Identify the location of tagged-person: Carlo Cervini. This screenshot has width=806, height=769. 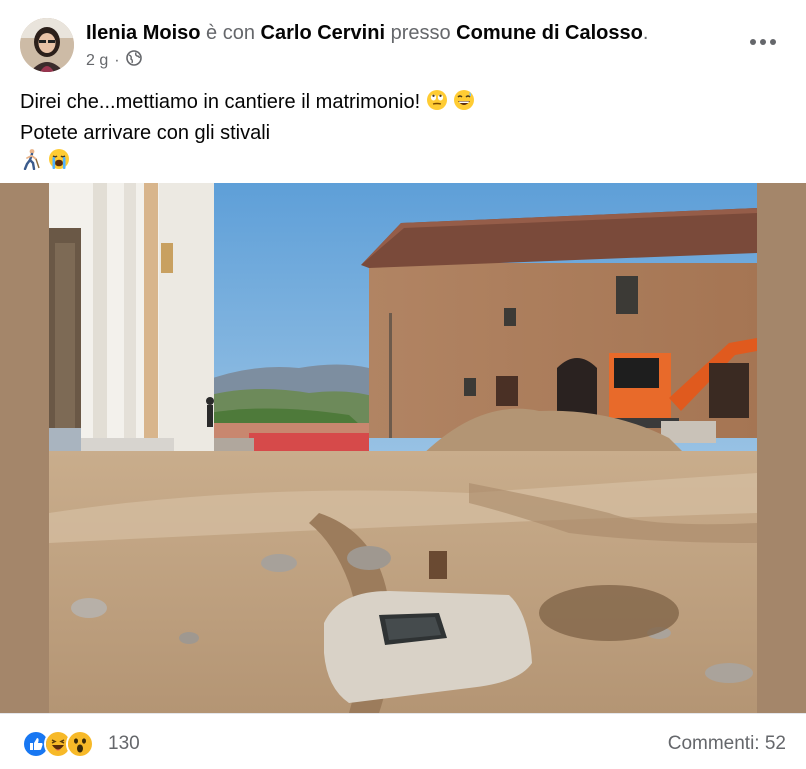
(323, 33).